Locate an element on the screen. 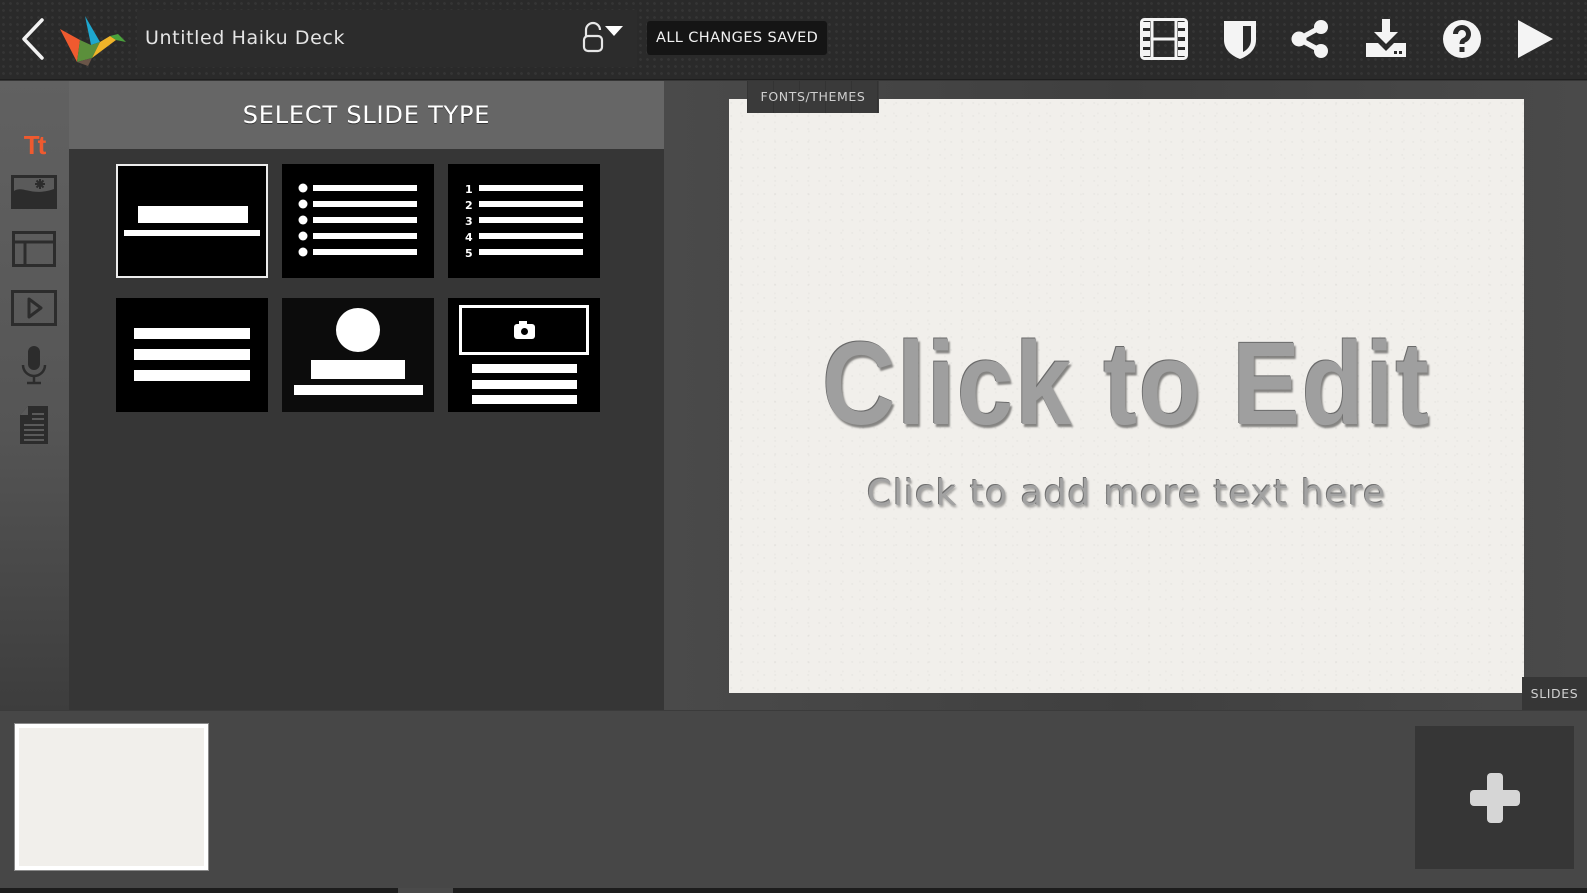 This screenshot has width=1587, height=893. shield-icon is located at coordinates (1240, 40).